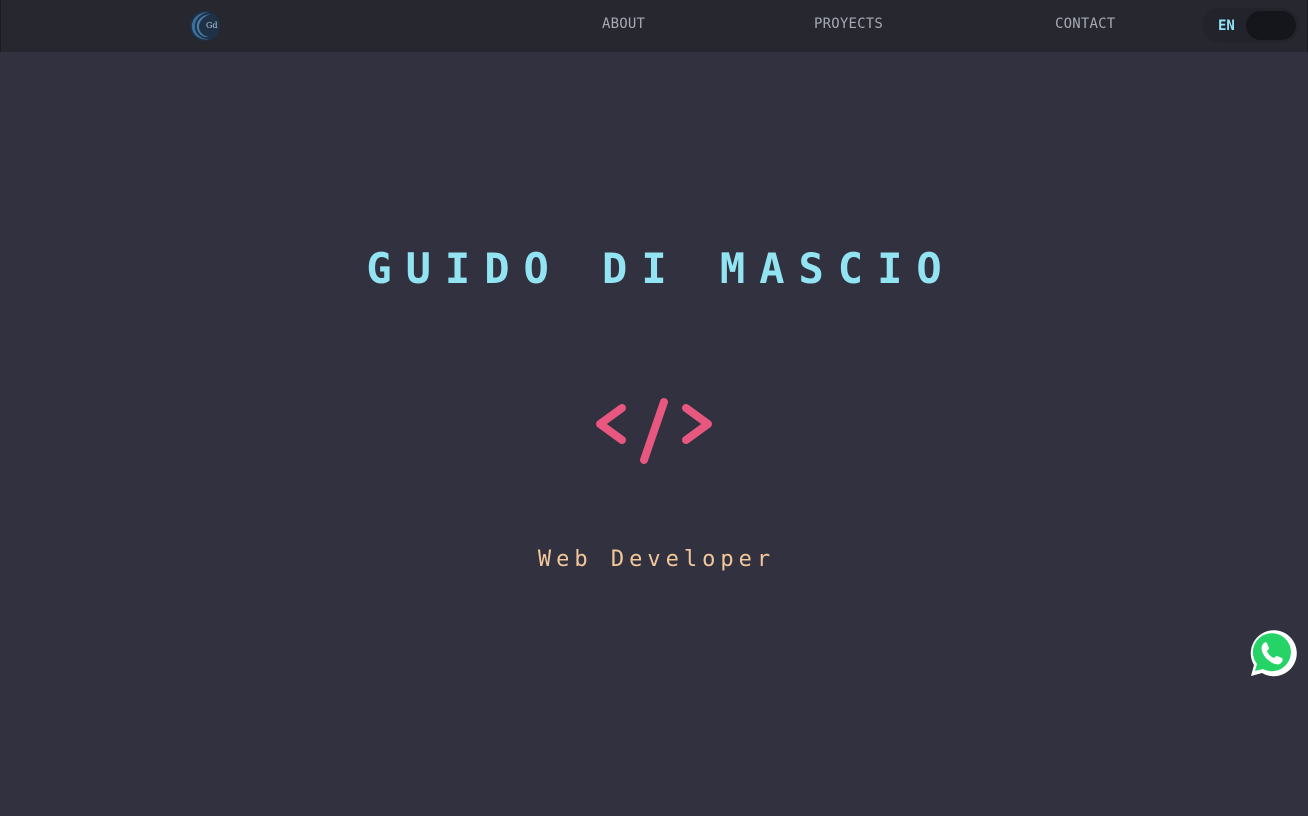 This screenshot has height=816, width=1308. Describe the element at coordinates (212, 25) in the screenshot. I see `svg-text: Gd` at that location.